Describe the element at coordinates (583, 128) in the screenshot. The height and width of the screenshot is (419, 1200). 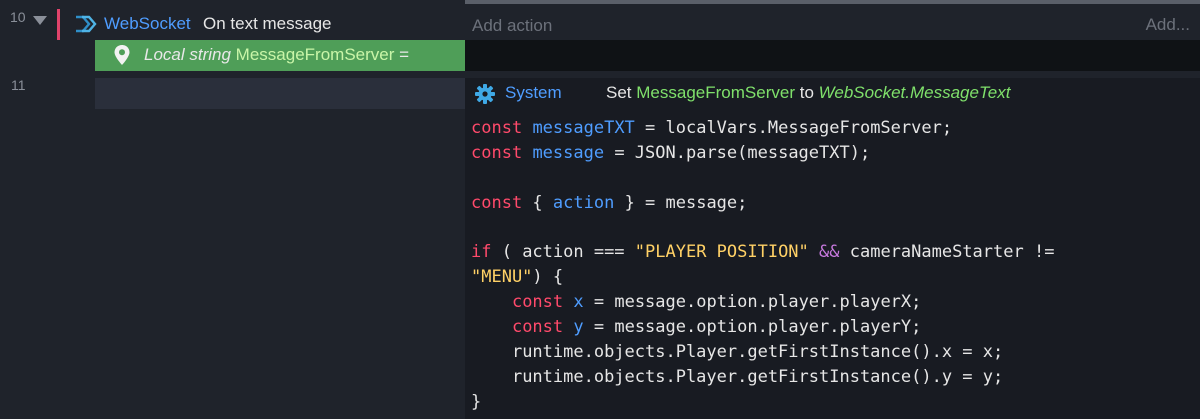
I see `code-variable: messageTXT` at that location.